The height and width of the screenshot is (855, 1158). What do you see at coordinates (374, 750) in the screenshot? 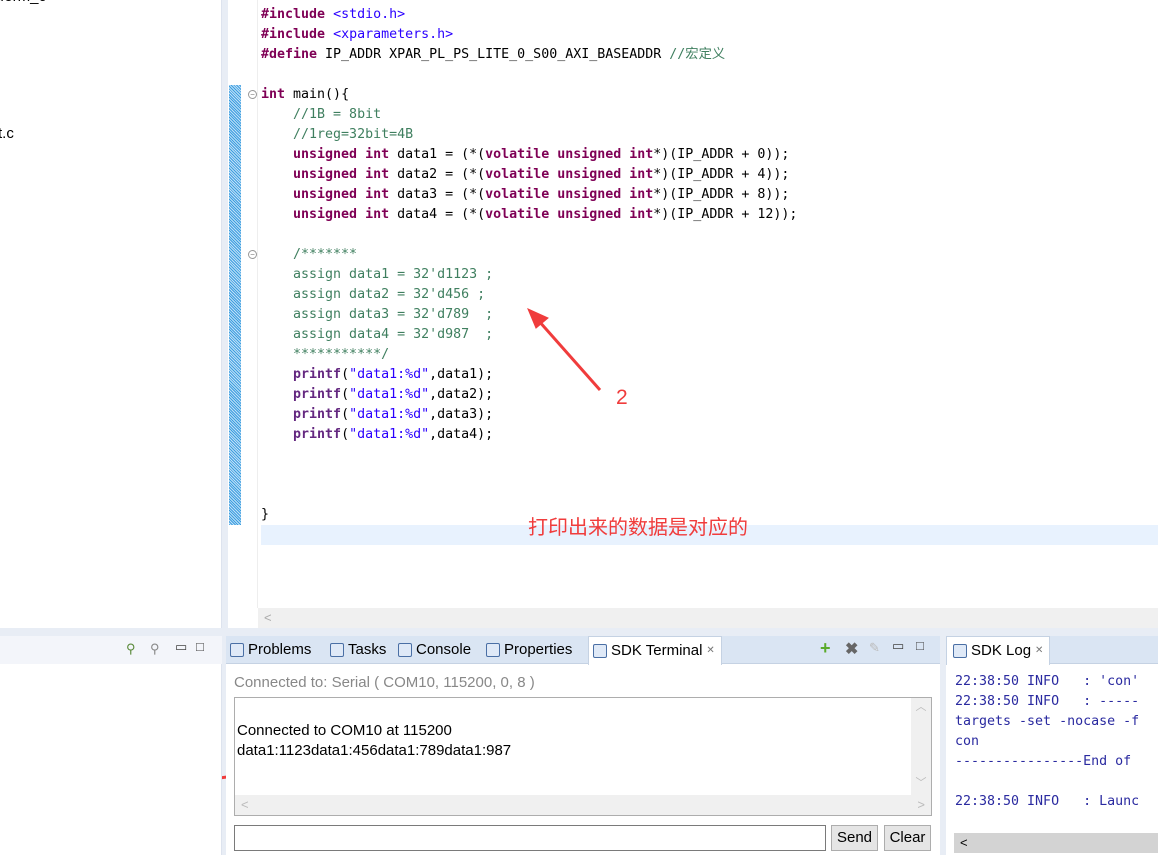
I see `terminal-line: data1:1123data1:456data1:789data1:987` at bounding box center [374, 750].